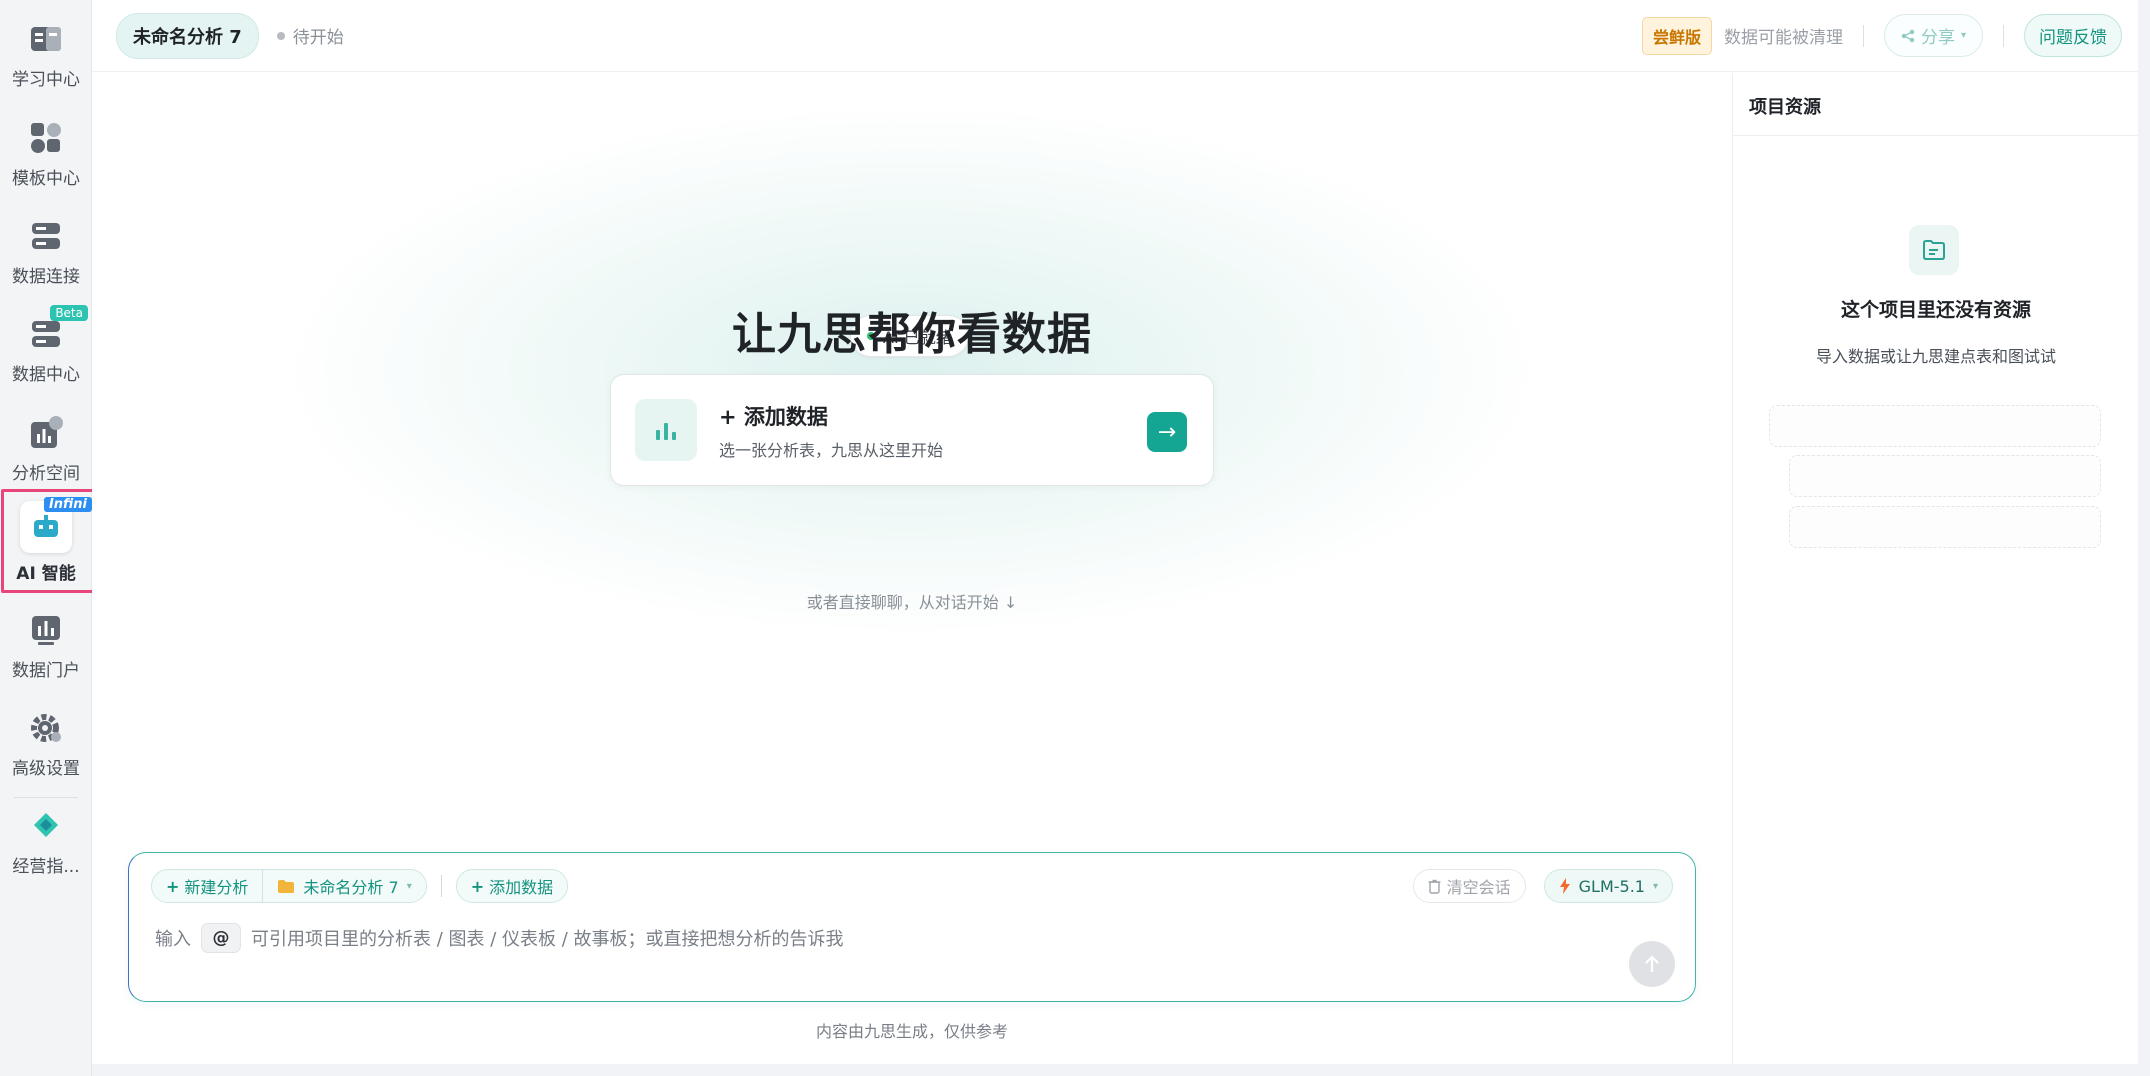 The width and height of the screenshot is (2150, 1076). Describe the element at coordinates (1935, 356) in the screenshot. I see `resources-empty-subtitle: 导入数据或让九思建点表和图试试` at that location.